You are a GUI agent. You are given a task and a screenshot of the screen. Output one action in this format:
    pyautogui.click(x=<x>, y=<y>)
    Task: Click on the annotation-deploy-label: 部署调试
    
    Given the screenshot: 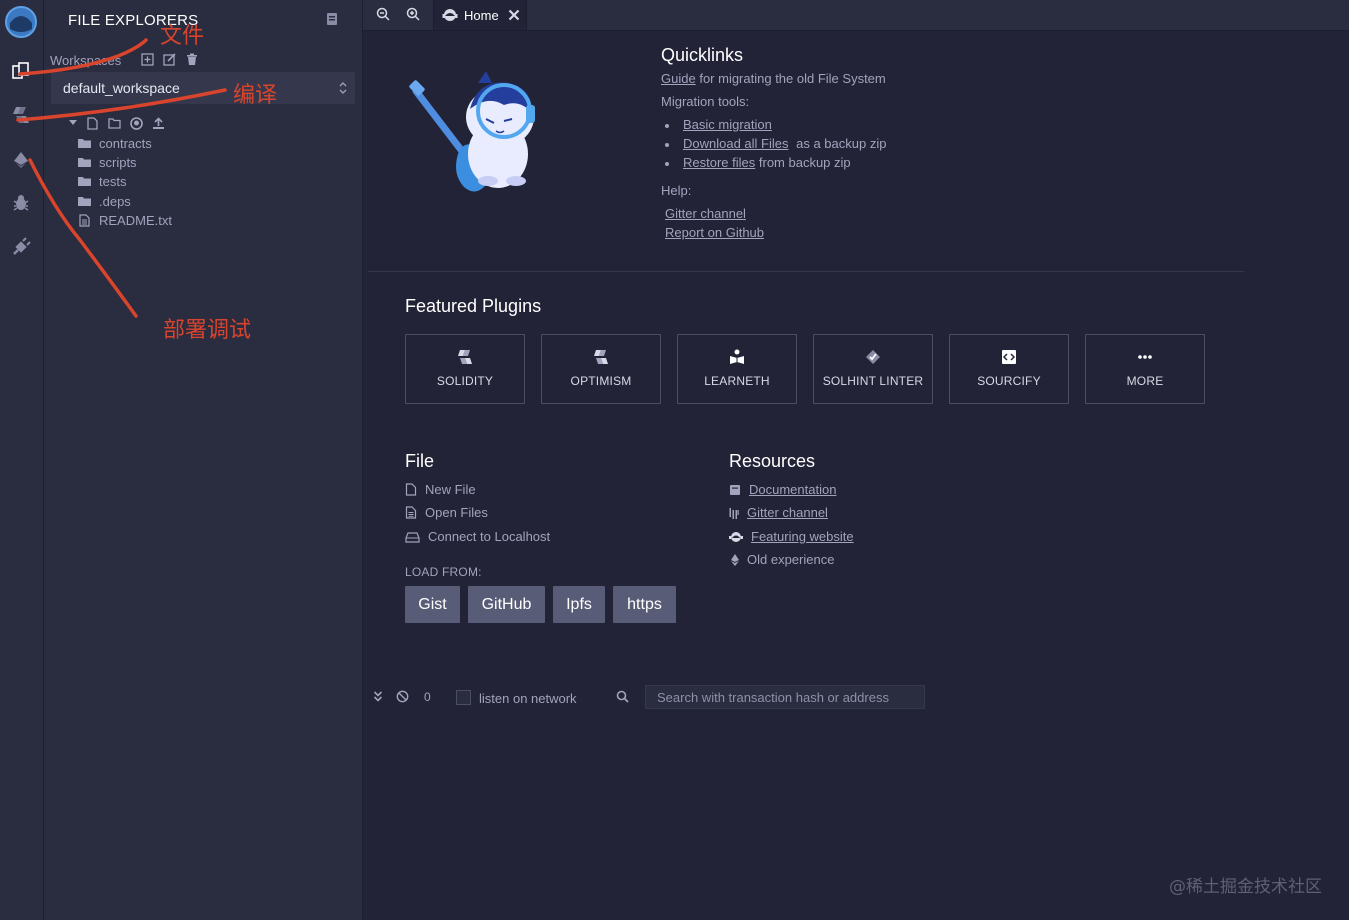 What is the action you would take?
    pyautogui.click(x=207, y=330)
    